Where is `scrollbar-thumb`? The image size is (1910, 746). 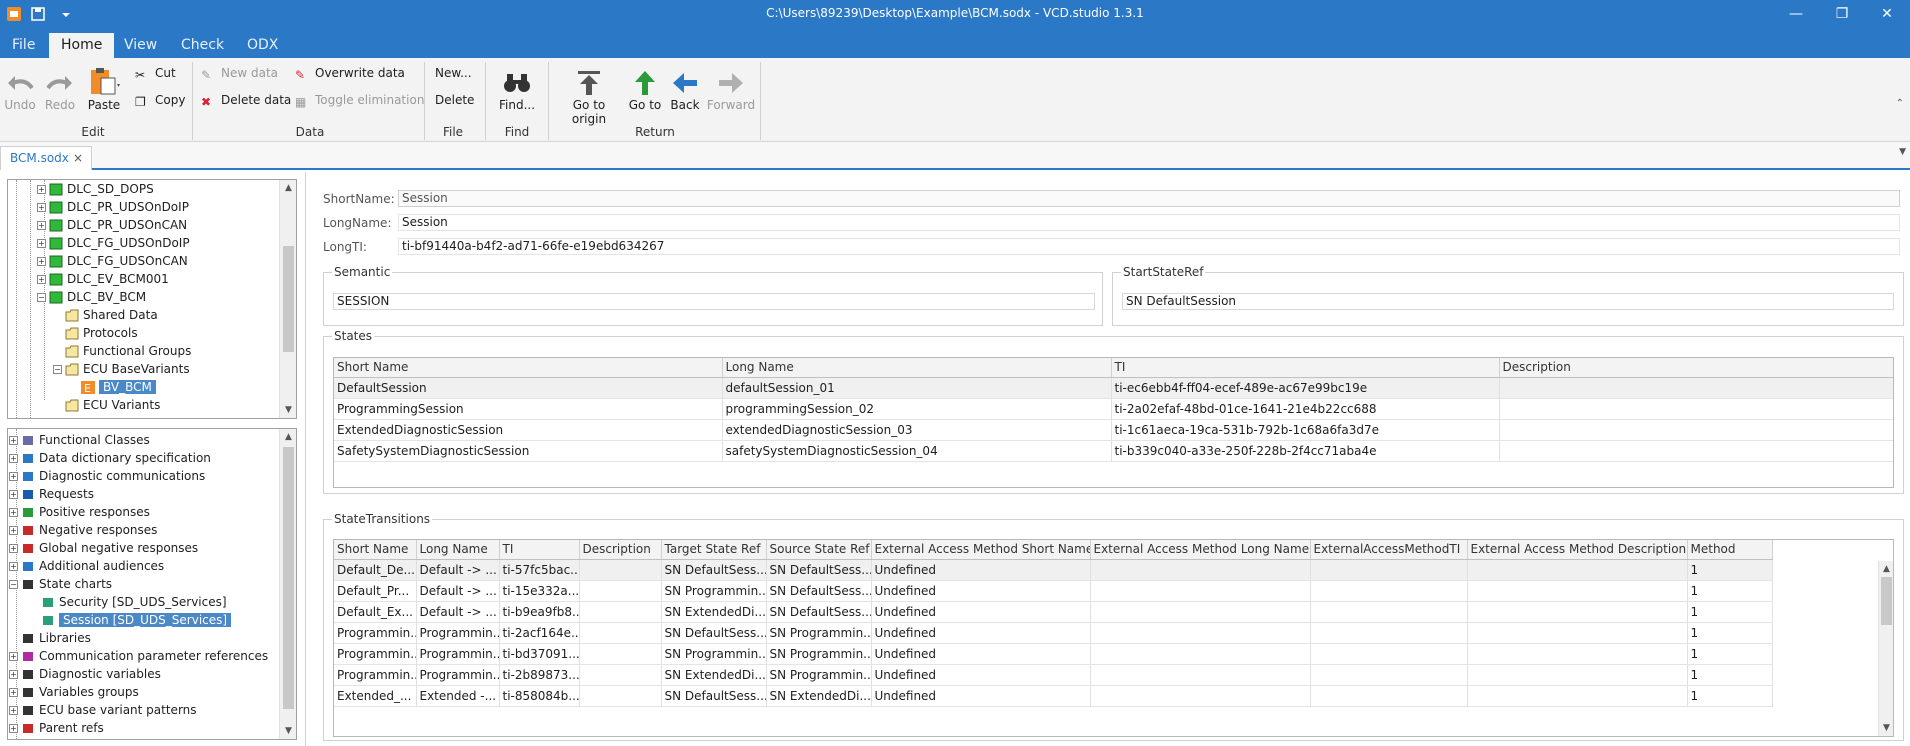
scrollbar-thumb is located at coordinates (288, 299).